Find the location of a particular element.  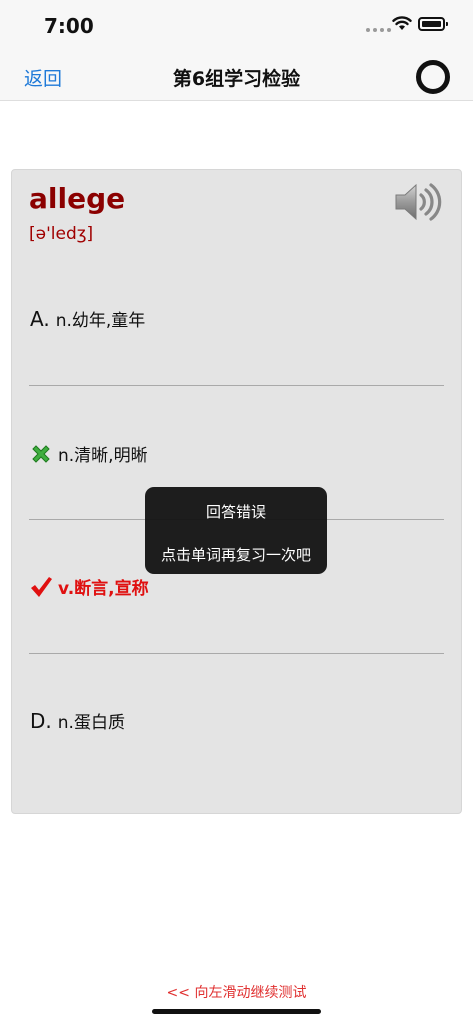

option-c: v.断言,宣称 is located at coordinates (89, 586).